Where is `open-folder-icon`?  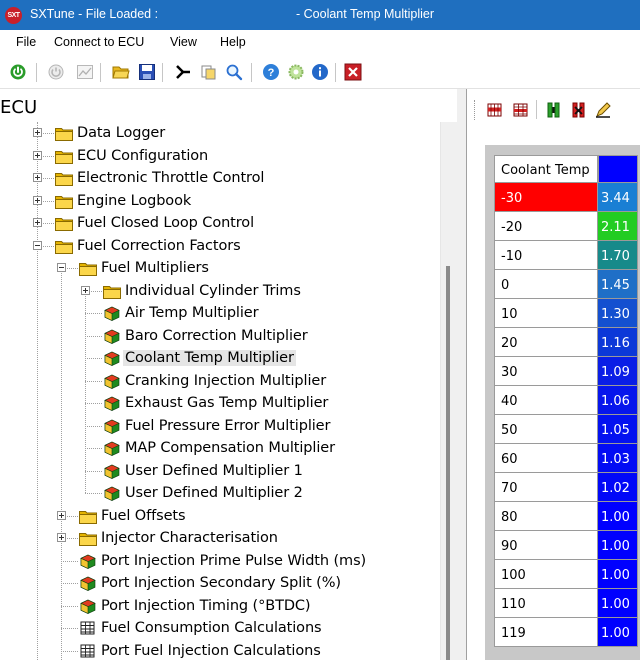 open-folder-icon is located at coordinates (121, 72).